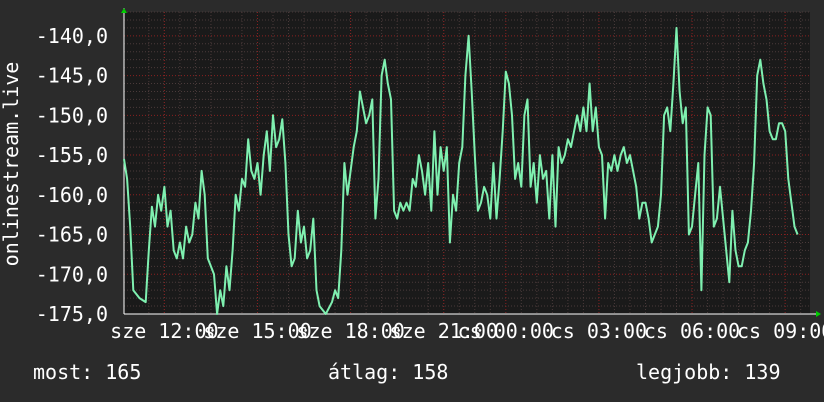 The width and height of the screenshot is (824, 402). What do you see at coordinates (818, 314) in the screenshot?
I see `x-axis-arrow-icon` at bounding box center [818, 314].